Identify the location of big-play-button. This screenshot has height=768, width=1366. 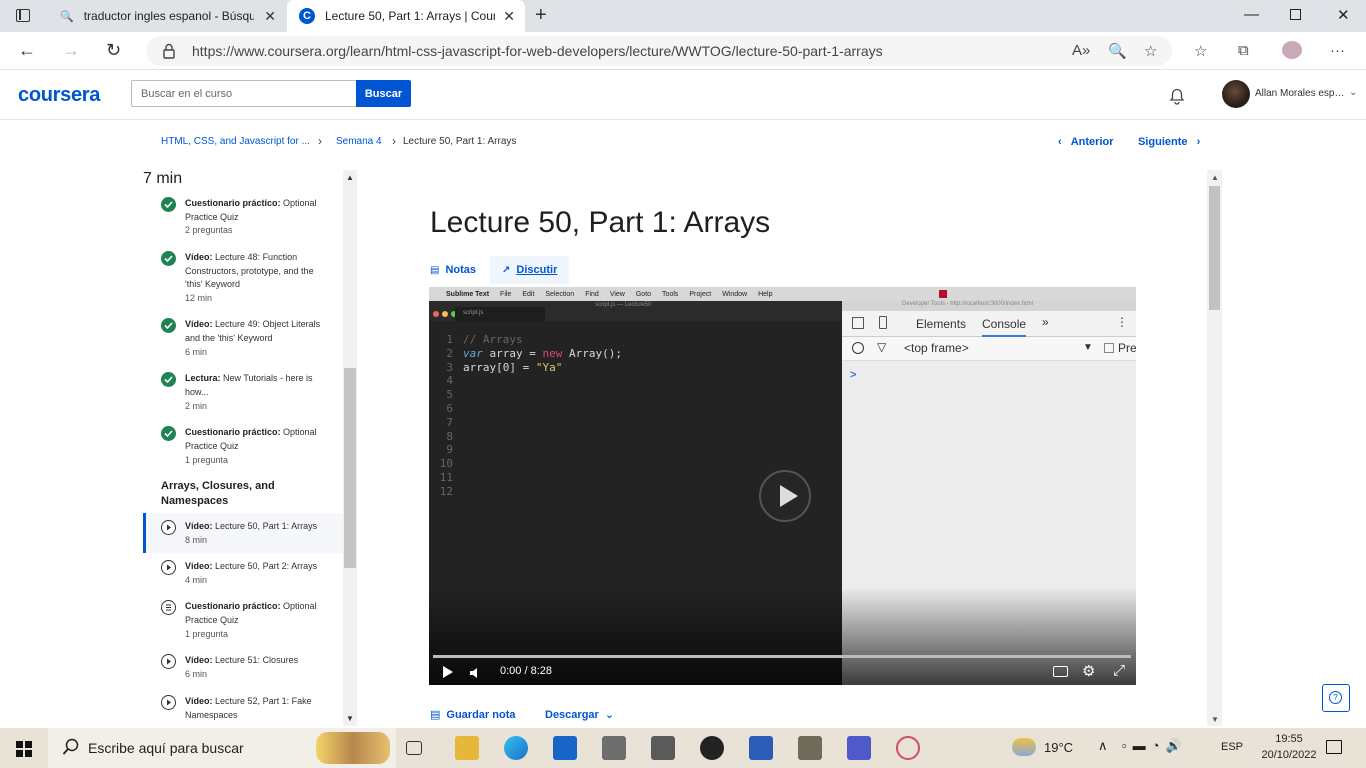
(785, 496).